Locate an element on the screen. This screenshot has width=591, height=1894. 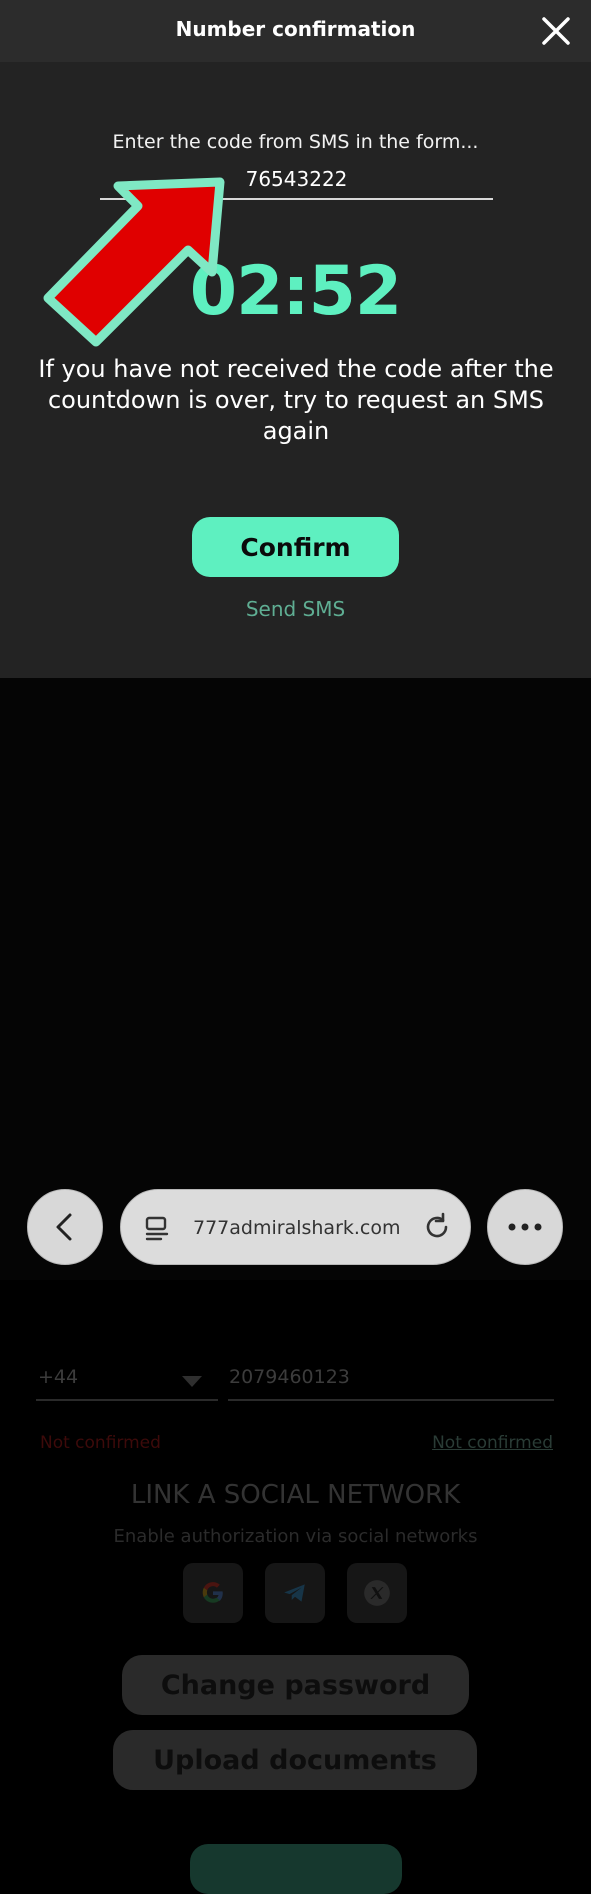
send-sms-link: Send SMS is located at coordinates (295, 609).